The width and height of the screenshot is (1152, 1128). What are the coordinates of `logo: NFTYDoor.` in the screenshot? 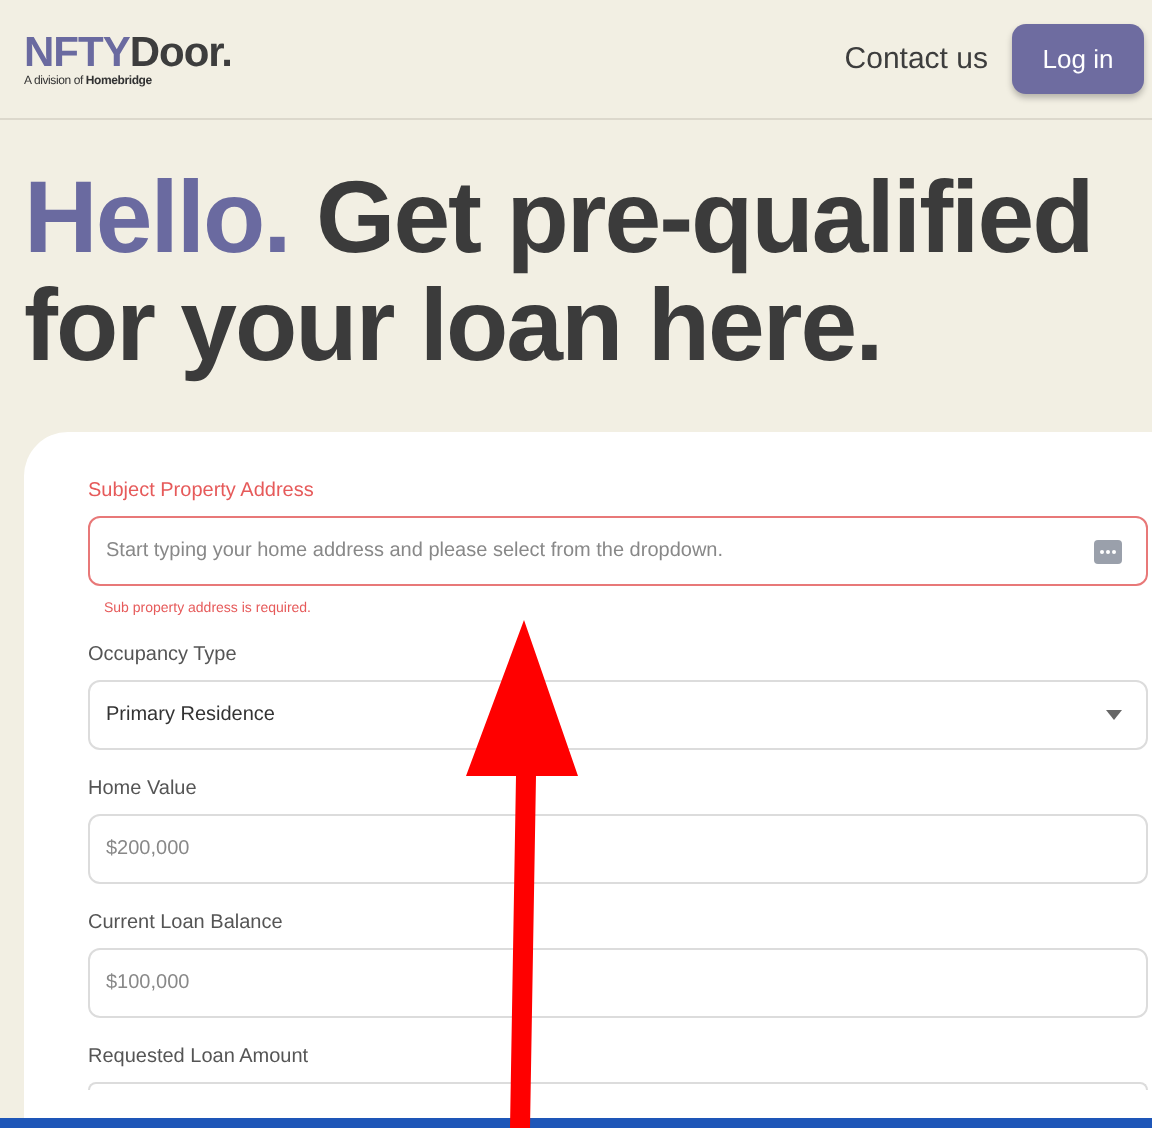 It's located at (128, 53).